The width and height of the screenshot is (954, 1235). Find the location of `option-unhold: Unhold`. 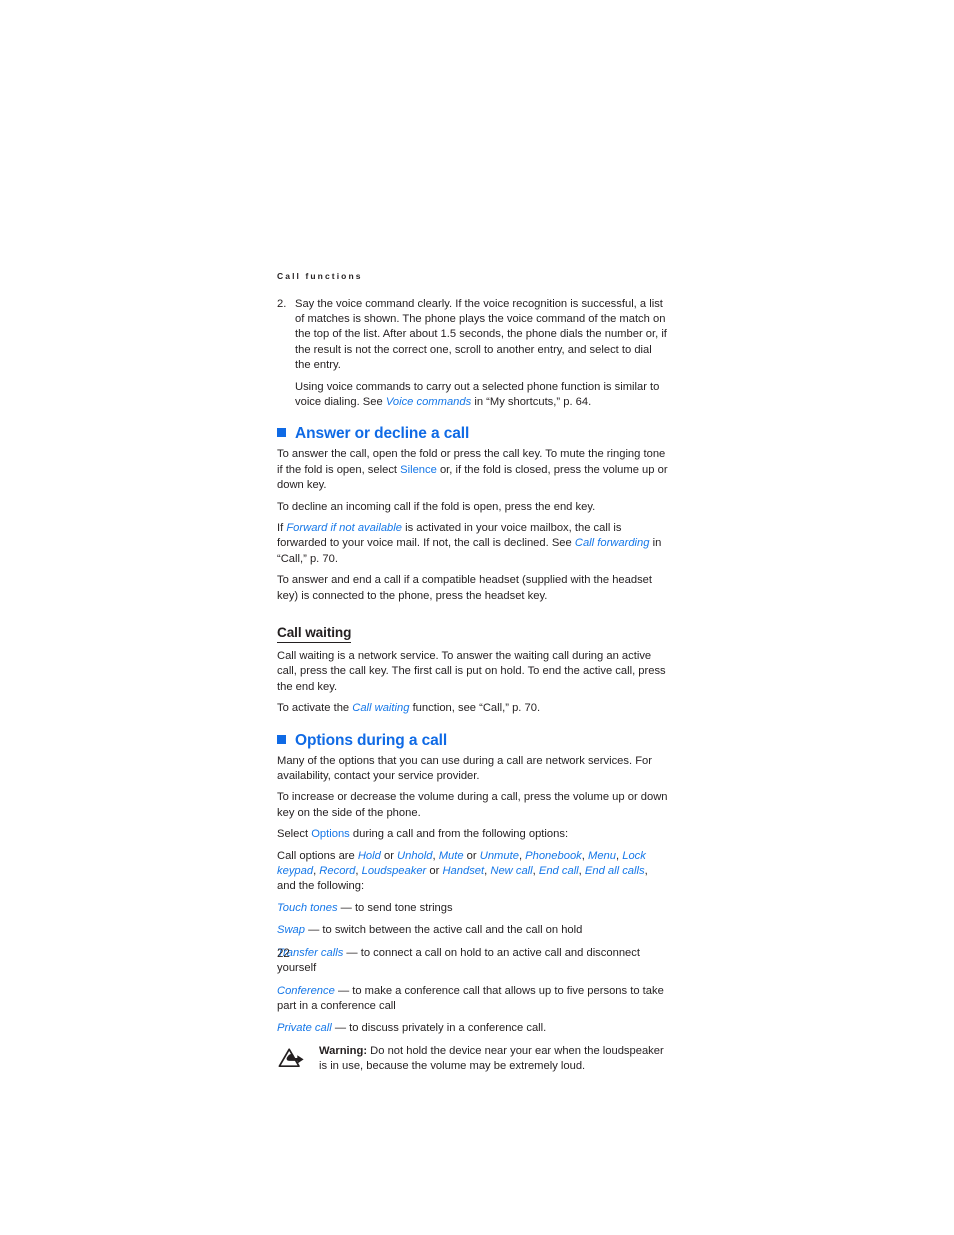

option-unhold: Unhold is located at coordinates (414, 856).